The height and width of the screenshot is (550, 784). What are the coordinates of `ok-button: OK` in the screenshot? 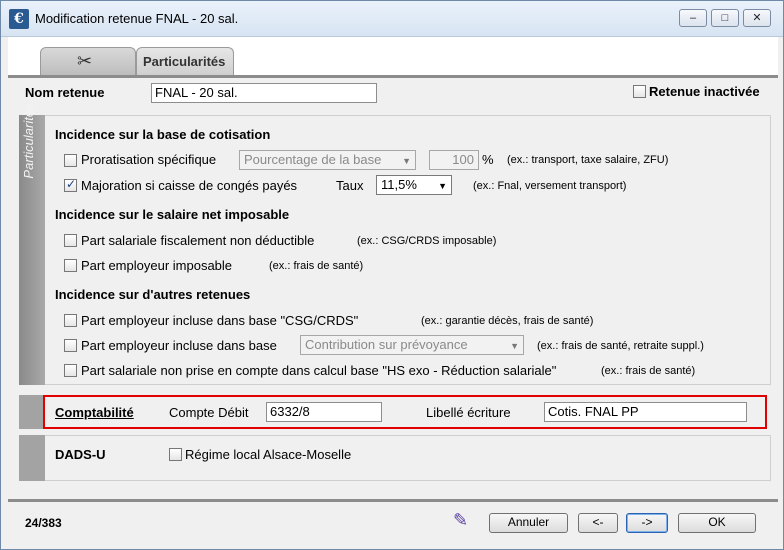 It's located at (717, 523).